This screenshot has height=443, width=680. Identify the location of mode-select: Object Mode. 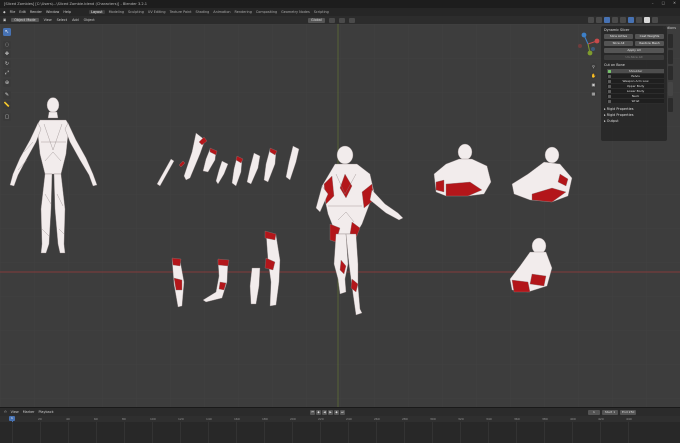
(25, 20).